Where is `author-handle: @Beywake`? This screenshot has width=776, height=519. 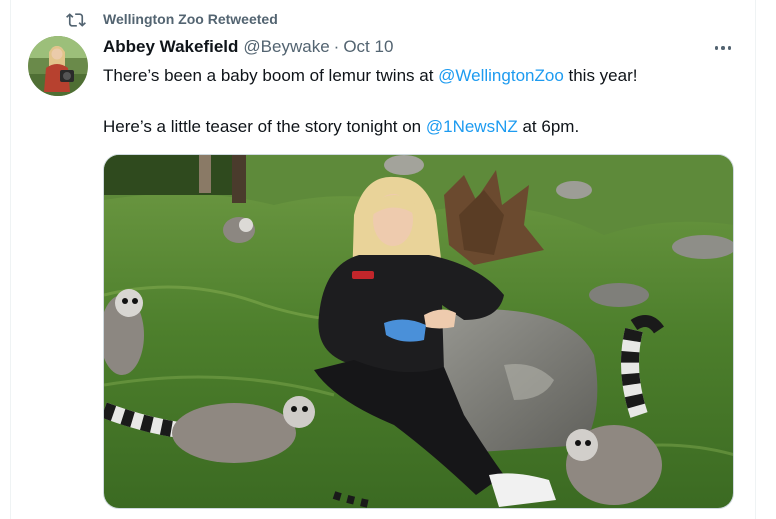 author-handle: @Beywake is located at coordinates (286, 47).